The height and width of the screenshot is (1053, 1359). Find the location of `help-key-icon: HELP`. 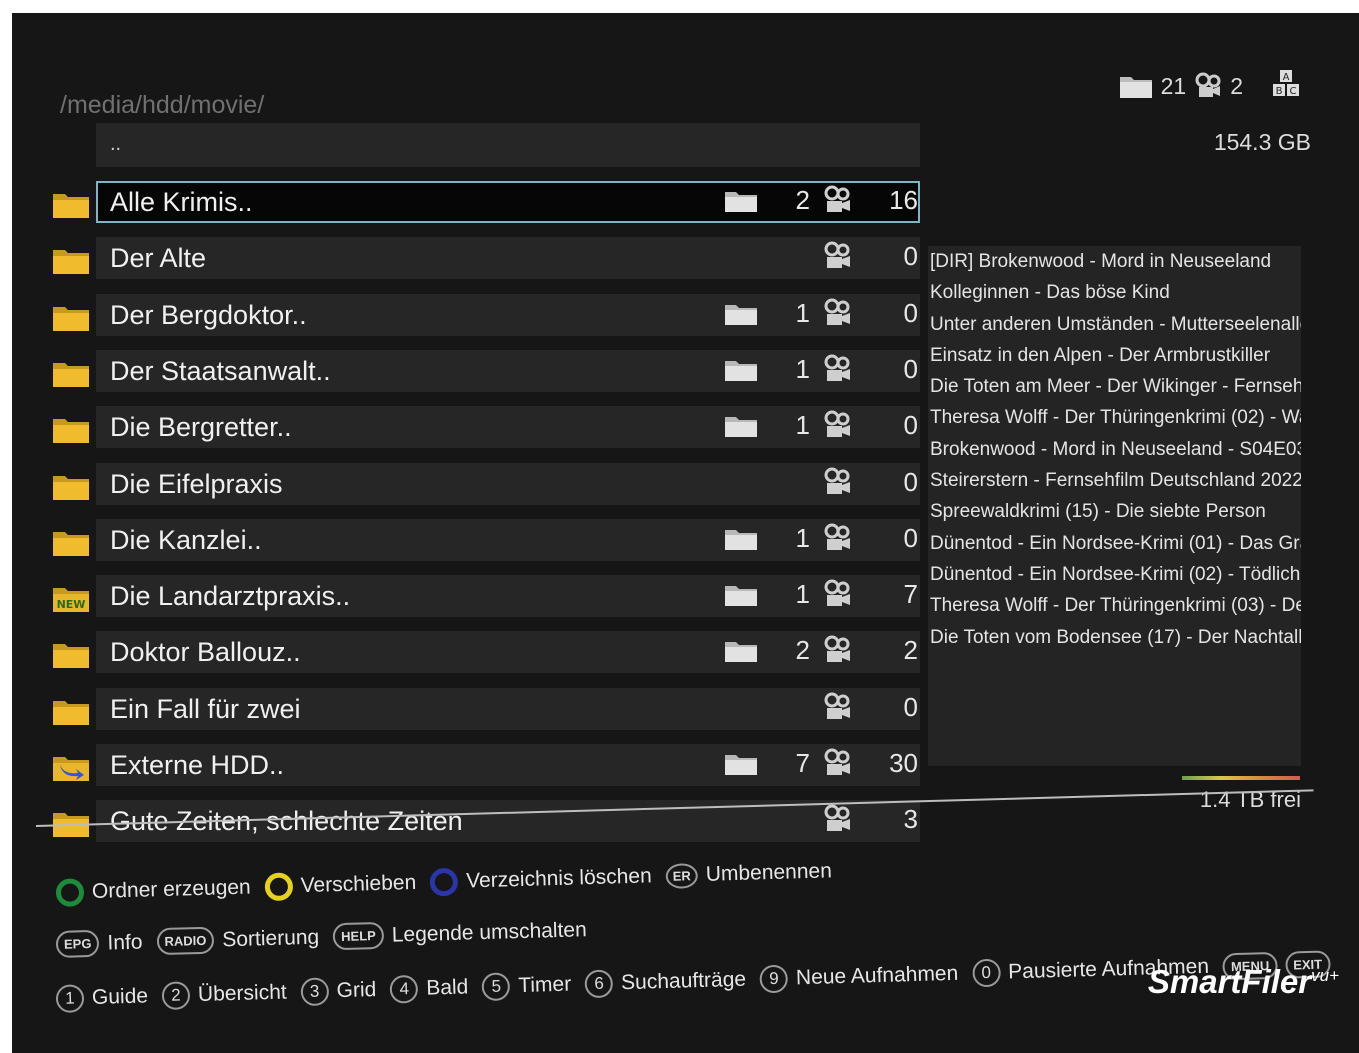

help-key-icon: HELP is located at coordinates (358, 936).